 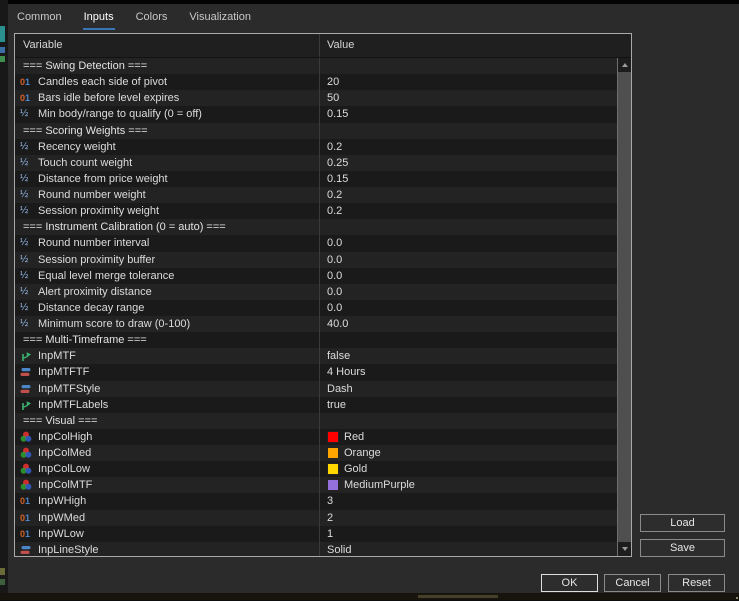 I want to click on variable-cell: InpMTF, so click(x=167, y=356).